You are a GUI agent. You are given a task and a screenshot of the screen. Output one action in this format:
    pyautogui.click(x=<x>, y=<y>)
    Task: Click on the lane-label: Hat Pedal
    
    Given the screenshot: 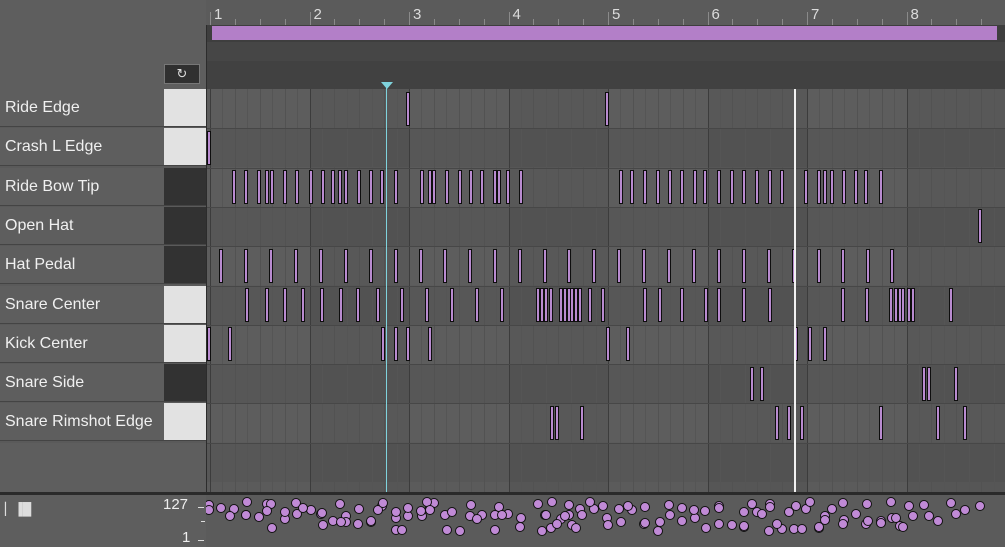 What is the action you would take?
    pyautogui.click(x=82, y=265)
    